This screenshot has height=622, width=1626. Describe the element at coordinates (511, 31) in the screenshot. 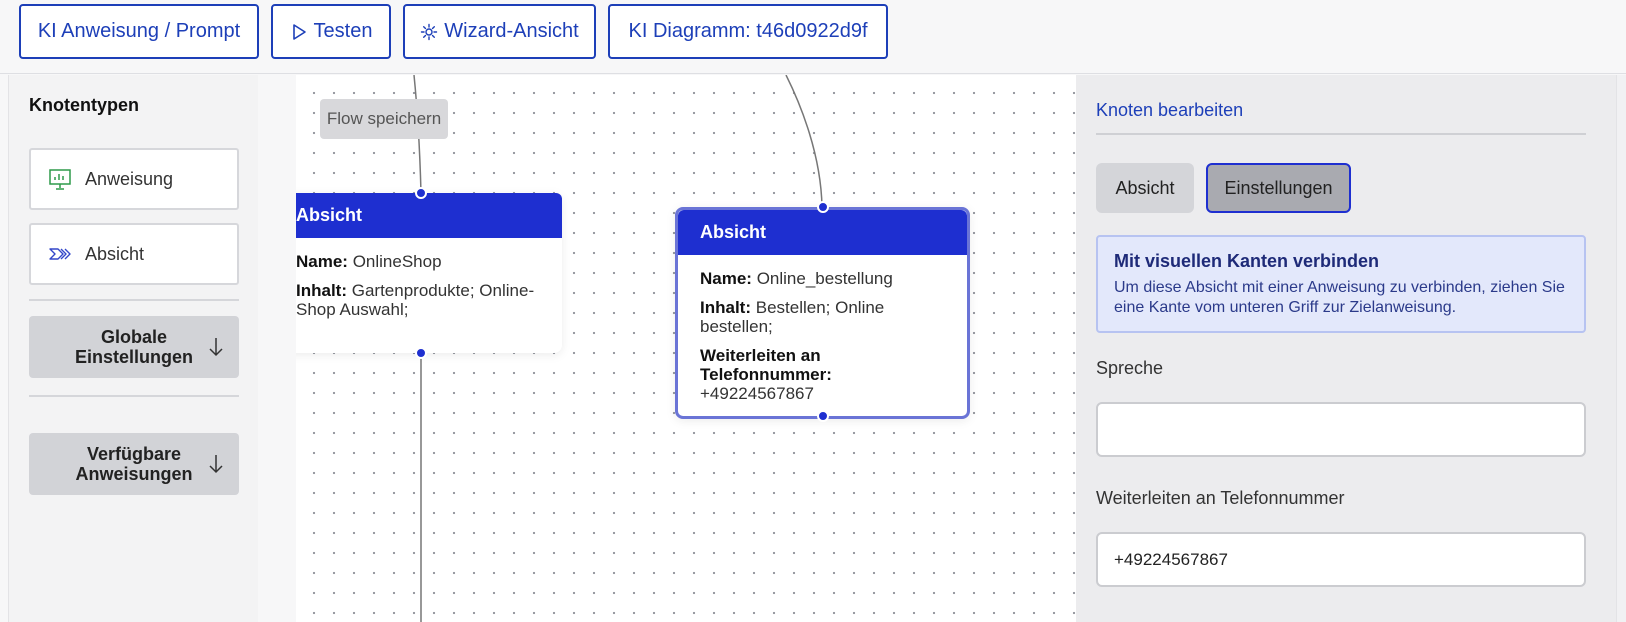

I see `tab-label: Wizard-Ansicht` at that location.